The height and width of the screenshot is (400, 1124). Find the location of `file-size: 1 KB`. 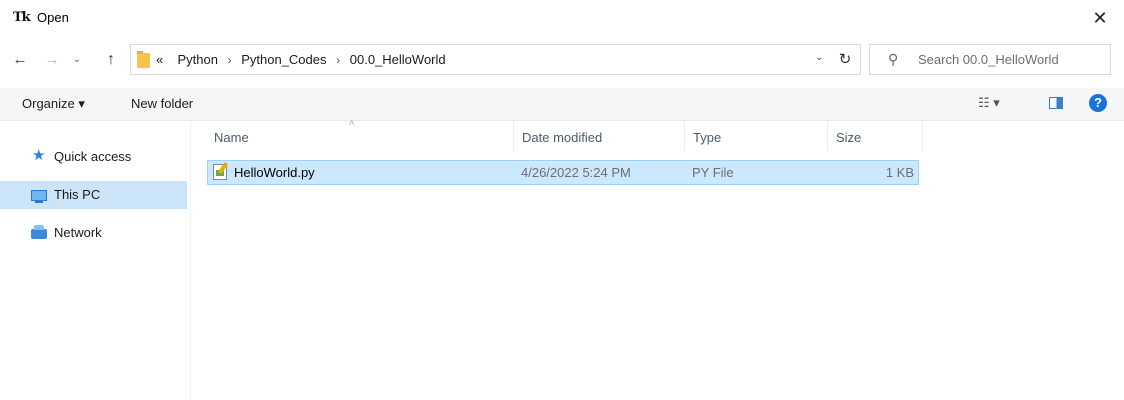

file-size: 1 KB is located at coordinates (899, 172).